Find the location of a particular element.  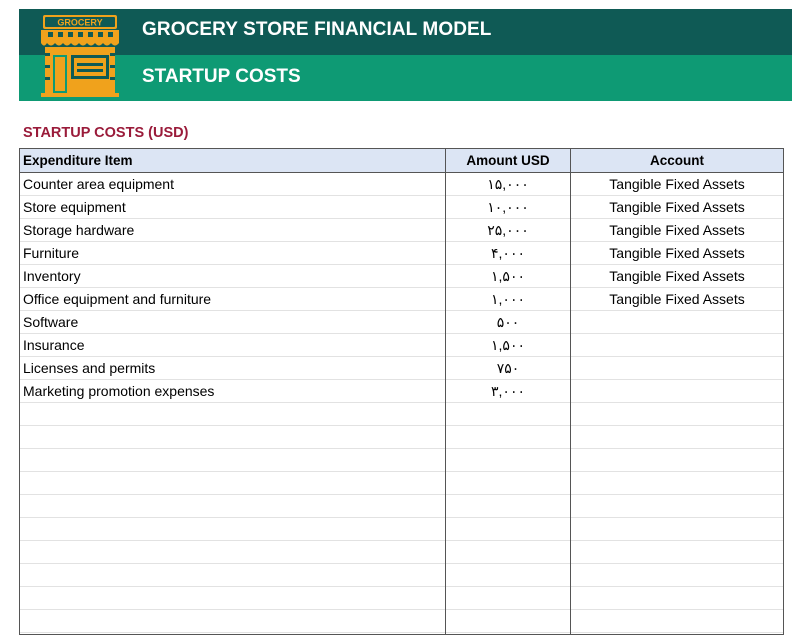

expenditure-item-cell: Marketing promotion expenses is located at coordinates (233, 391).